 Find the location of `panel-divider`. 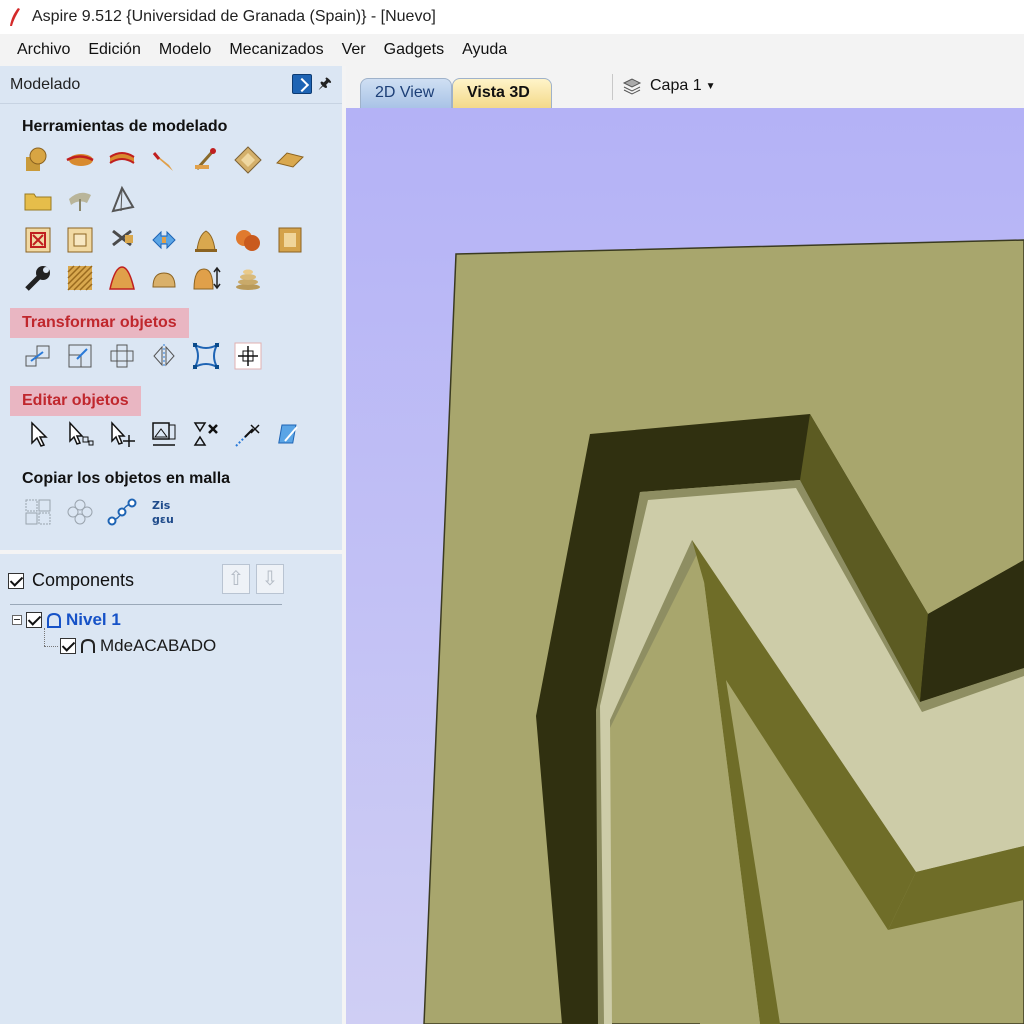

panel-divider is located at coordinates (171, 552).